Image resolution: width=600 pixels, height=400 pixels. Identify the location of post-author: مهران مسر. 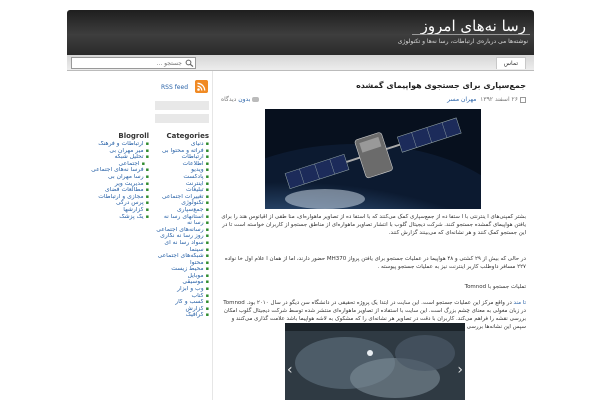
(461, 99).